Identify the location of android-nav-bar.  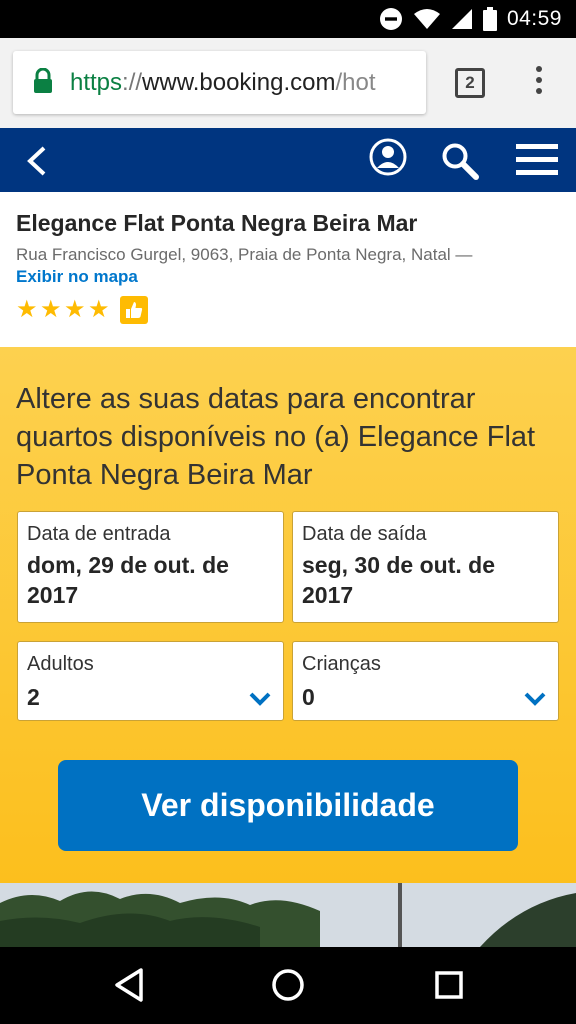
(288, 985).